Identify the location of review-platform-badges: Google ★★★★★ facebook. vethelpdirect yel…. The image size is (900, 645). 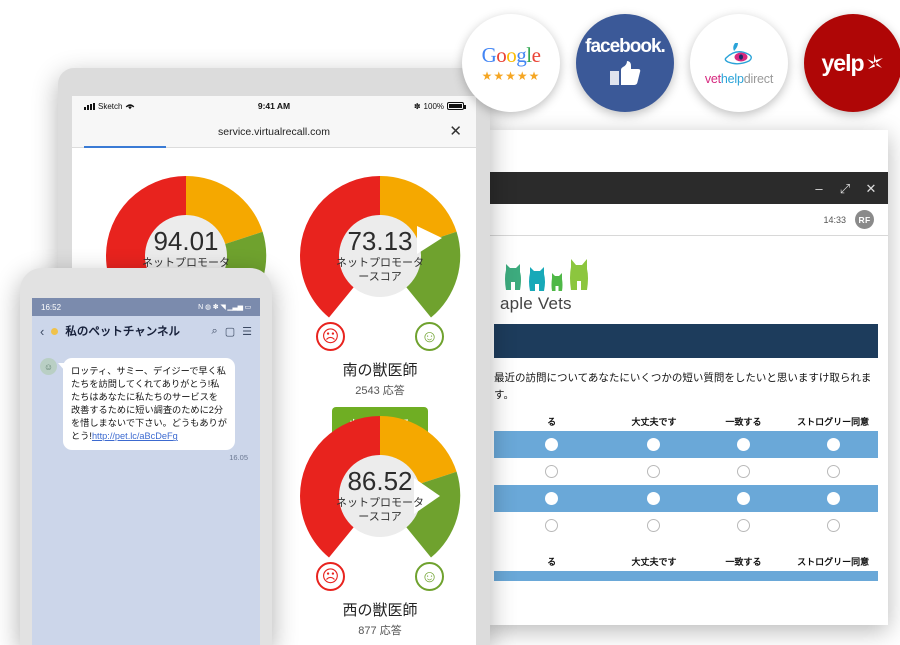
(681, 63).